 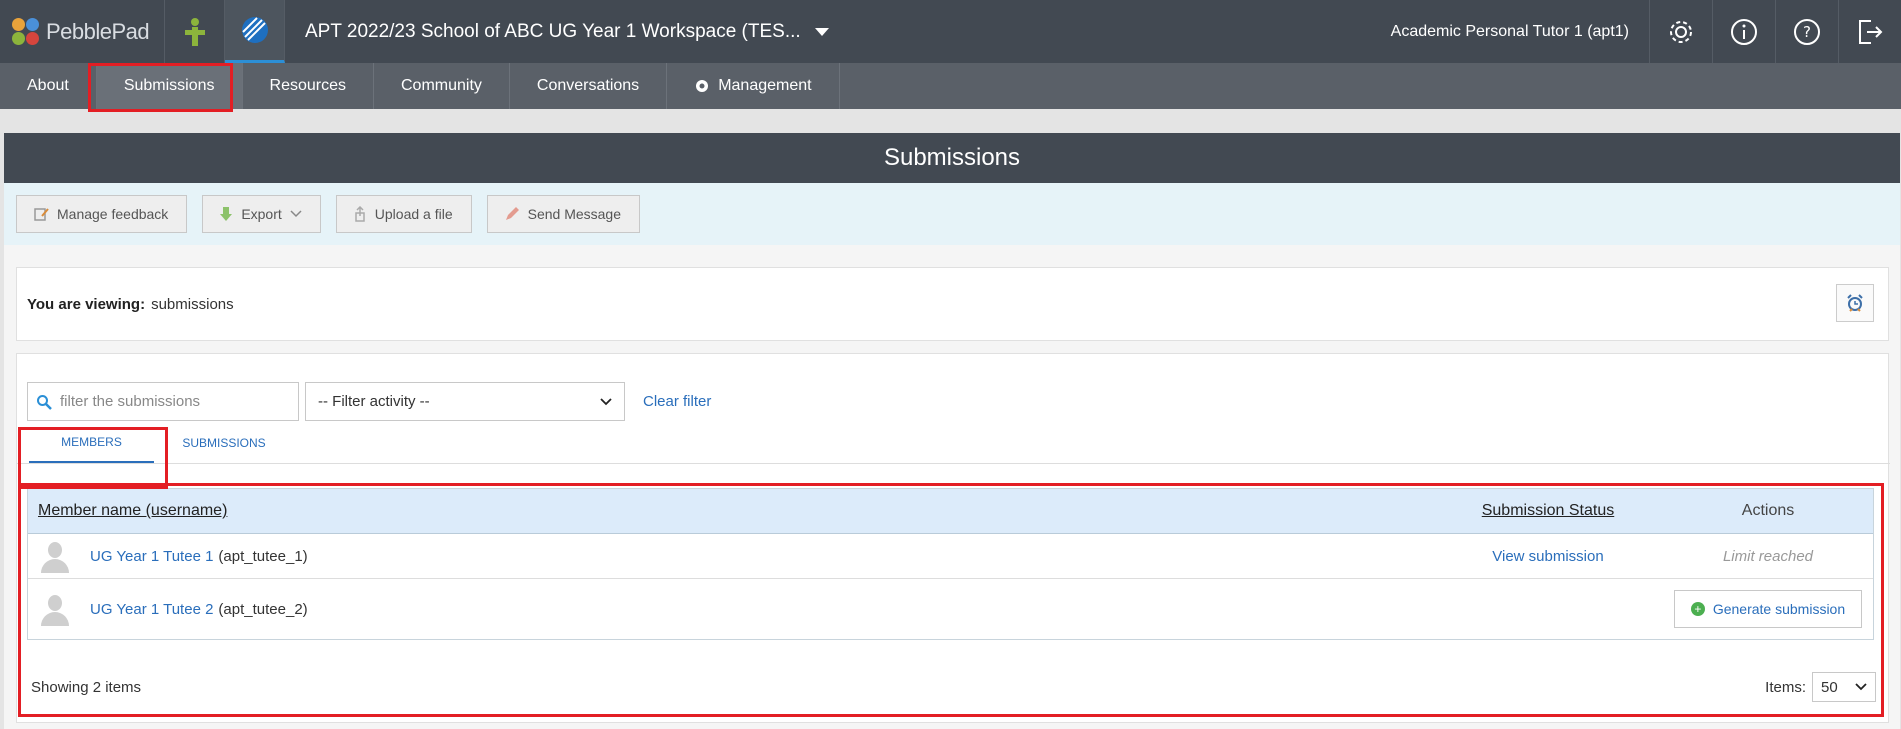 I want to click on send-message-button: Send Message, so click(x=563, y=214).